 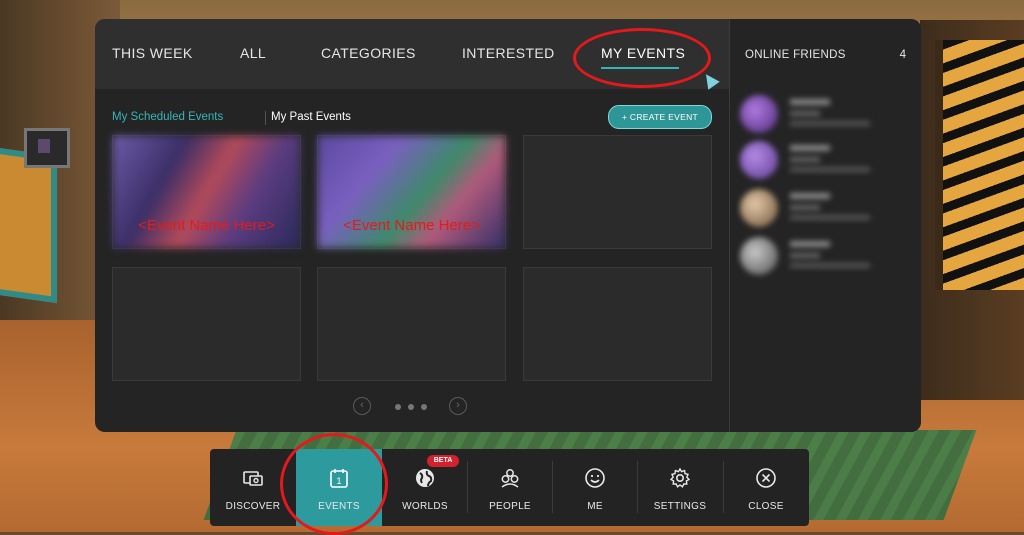 What do you see at coordinates (660, 117) in the screenshot?
I see `create-event-button: + CREATE EVENT` at bounding box center [660, 117].